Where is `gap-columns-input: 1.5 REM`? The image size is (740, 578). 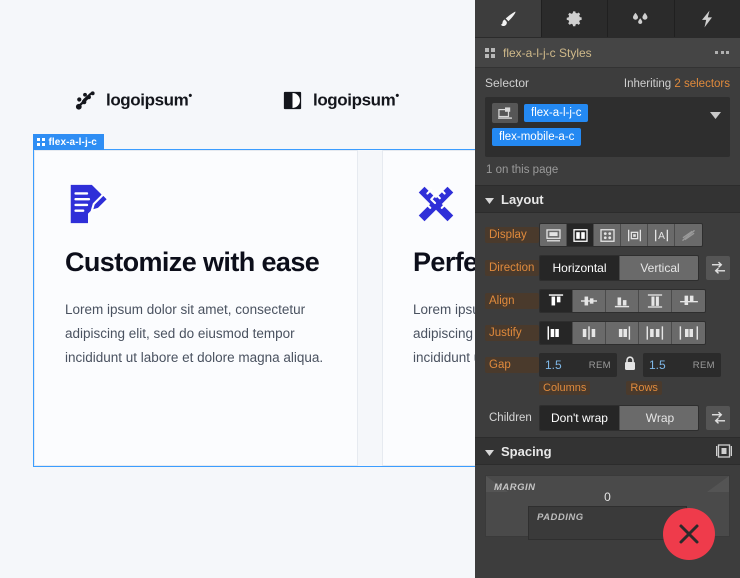
gap-columns-input: 1.5 REM is located at coordinates (578, 365).